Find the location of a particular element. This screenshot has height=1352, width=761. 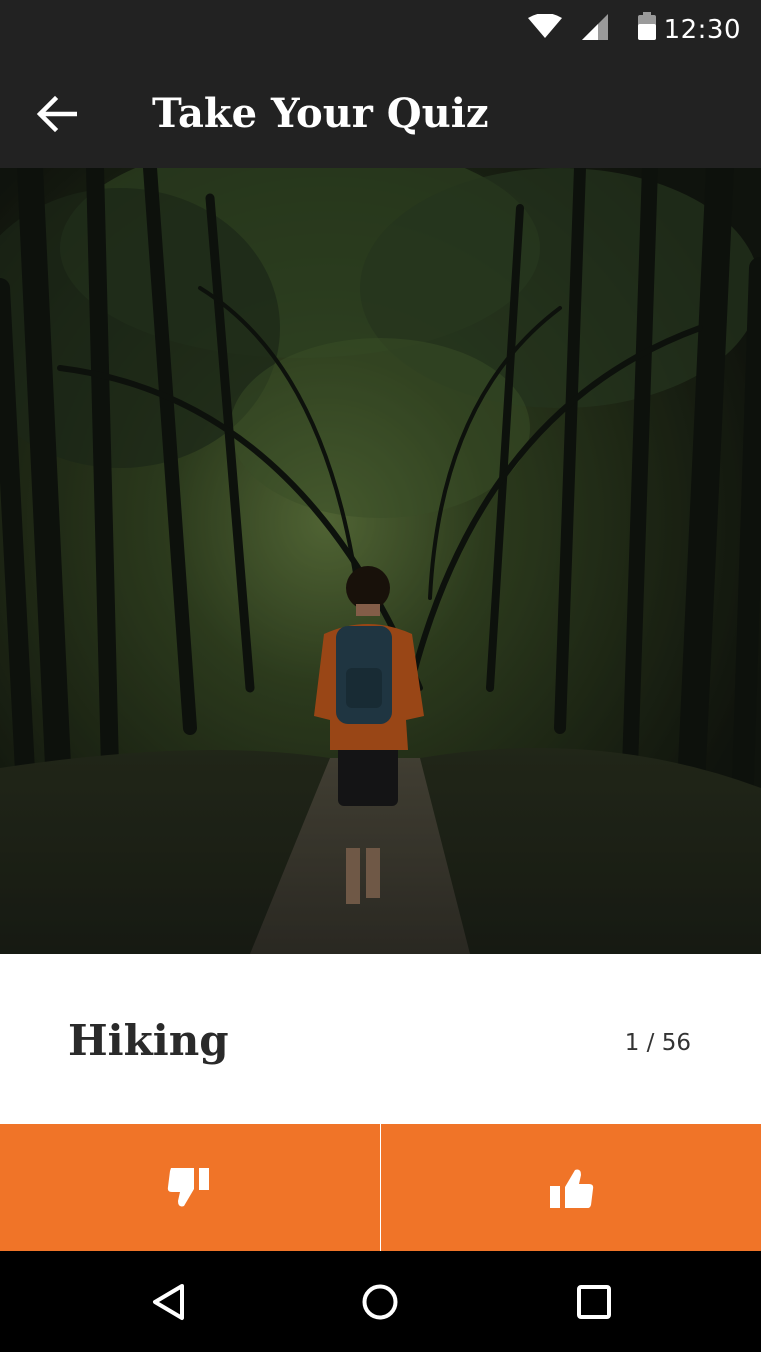

nav-back-button is located at coordinates (169, 1302).